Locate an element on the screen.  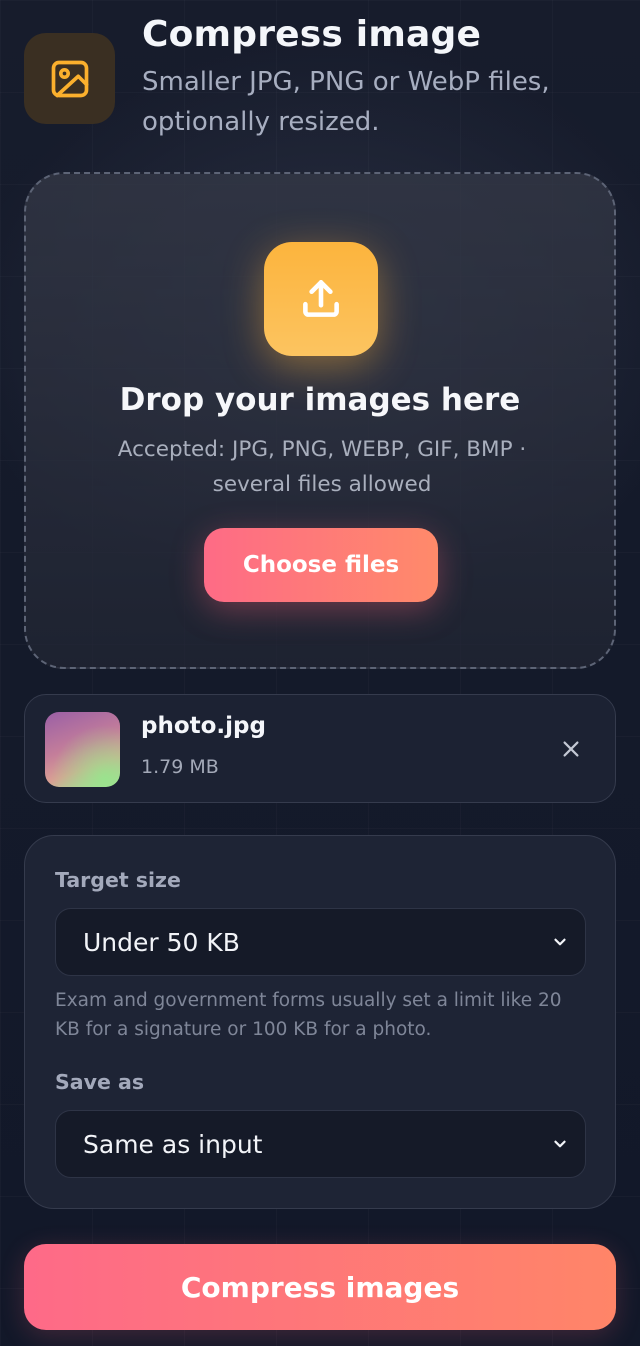
target-size-select: Under 50 KB is located at coordinates (320, 942).